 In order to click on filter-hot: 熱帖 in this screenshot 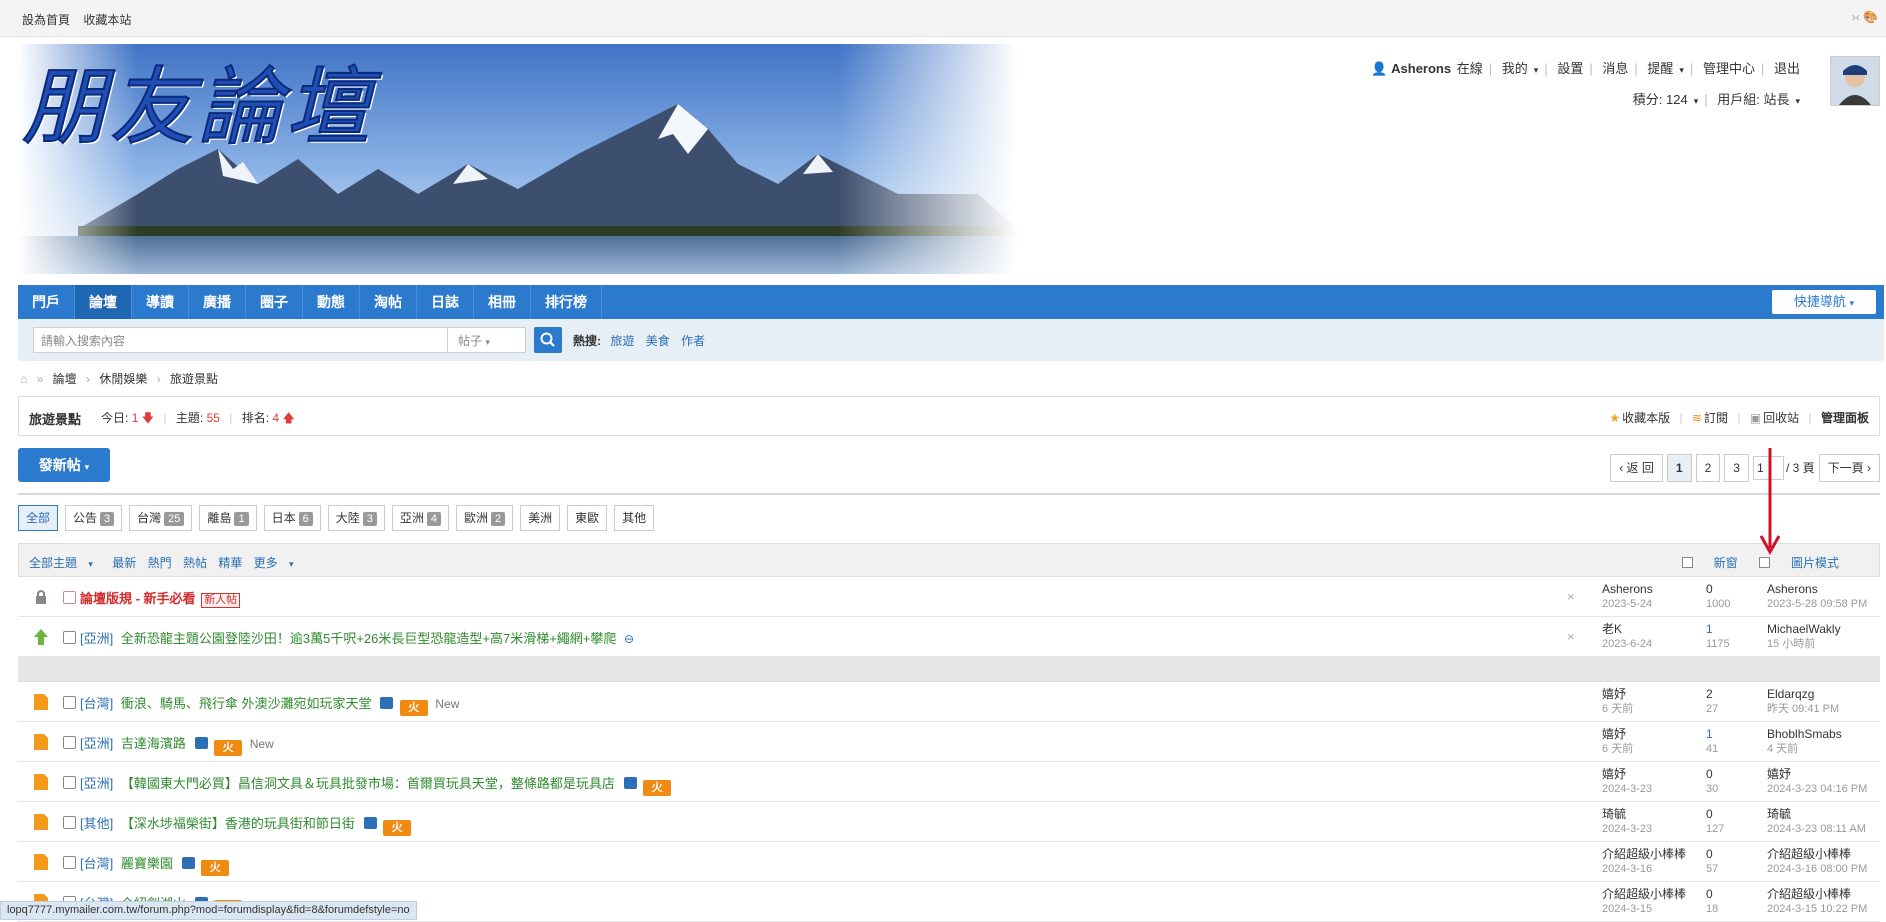, I will do `click(195, 563)`.